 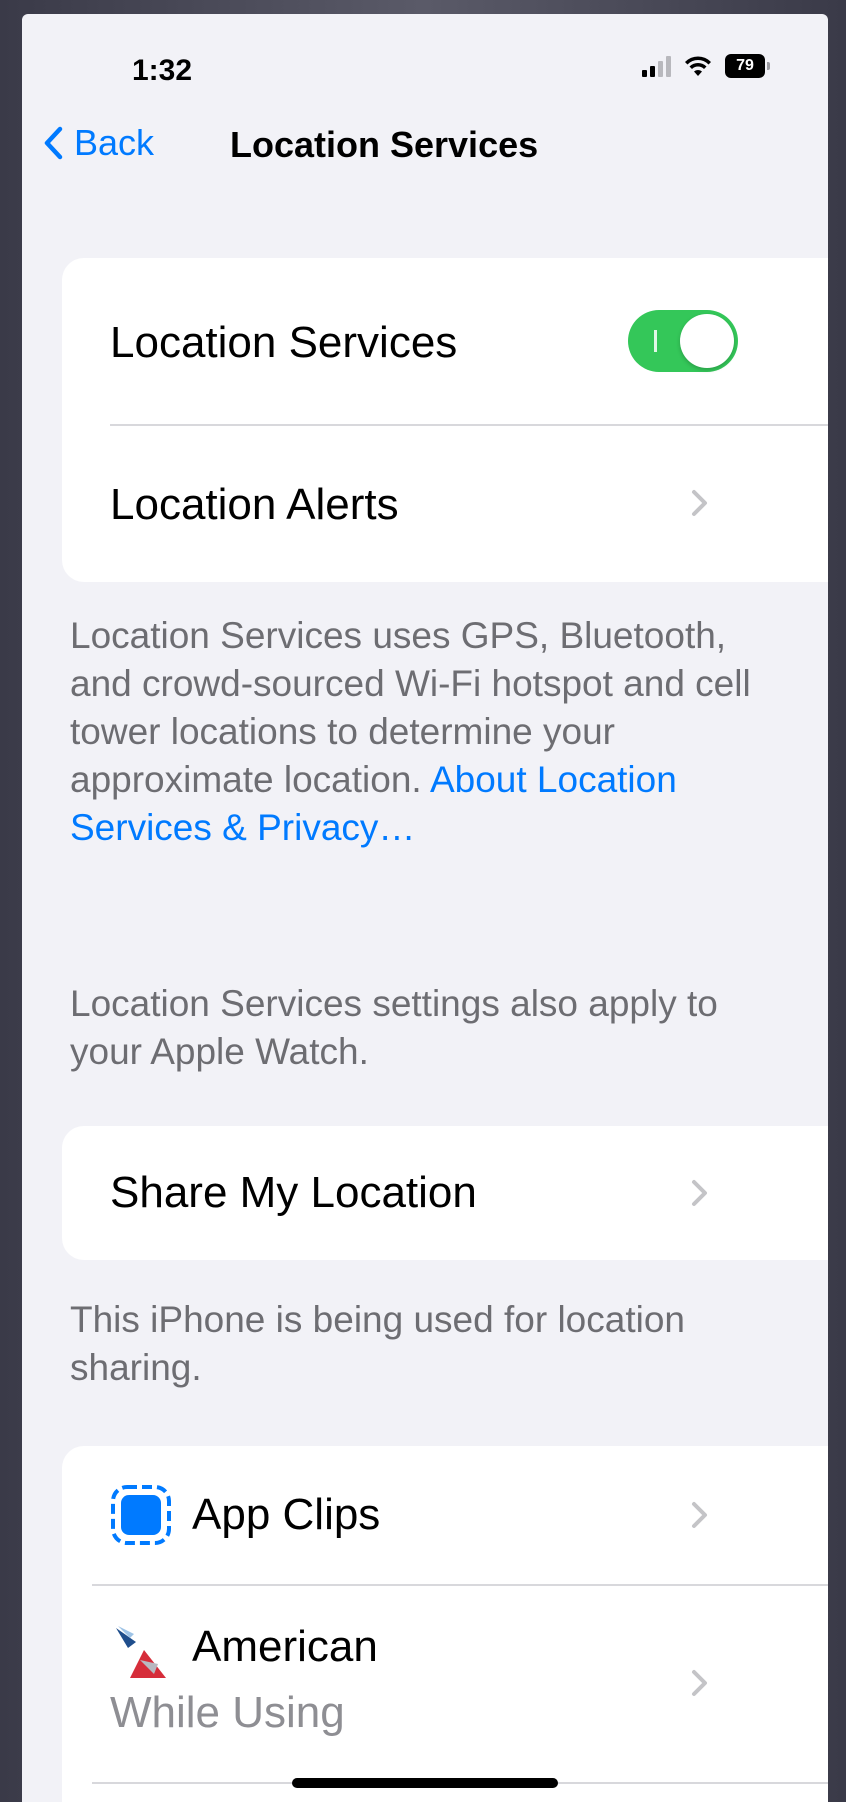 What do you see at coordinates (698, 66) in the screenshot?
I see `wifi-icon` at bounding box center [698, 66].